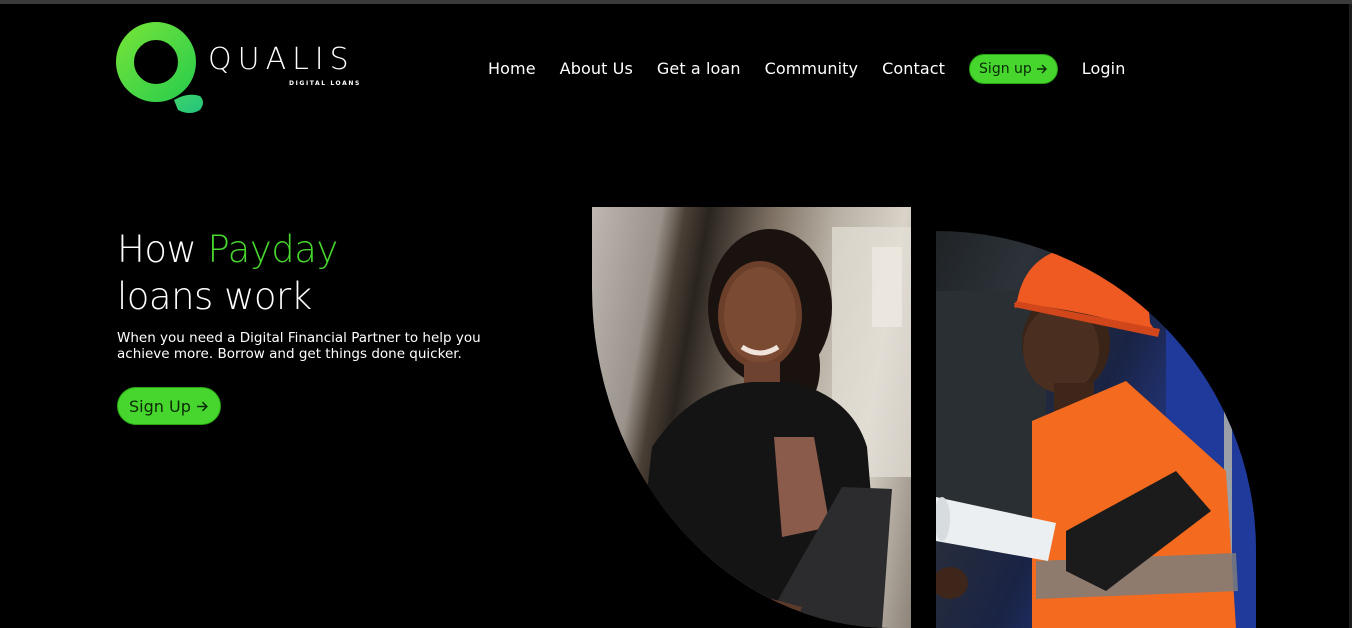  I want to click on nav-community: Community, so click(812, 68).